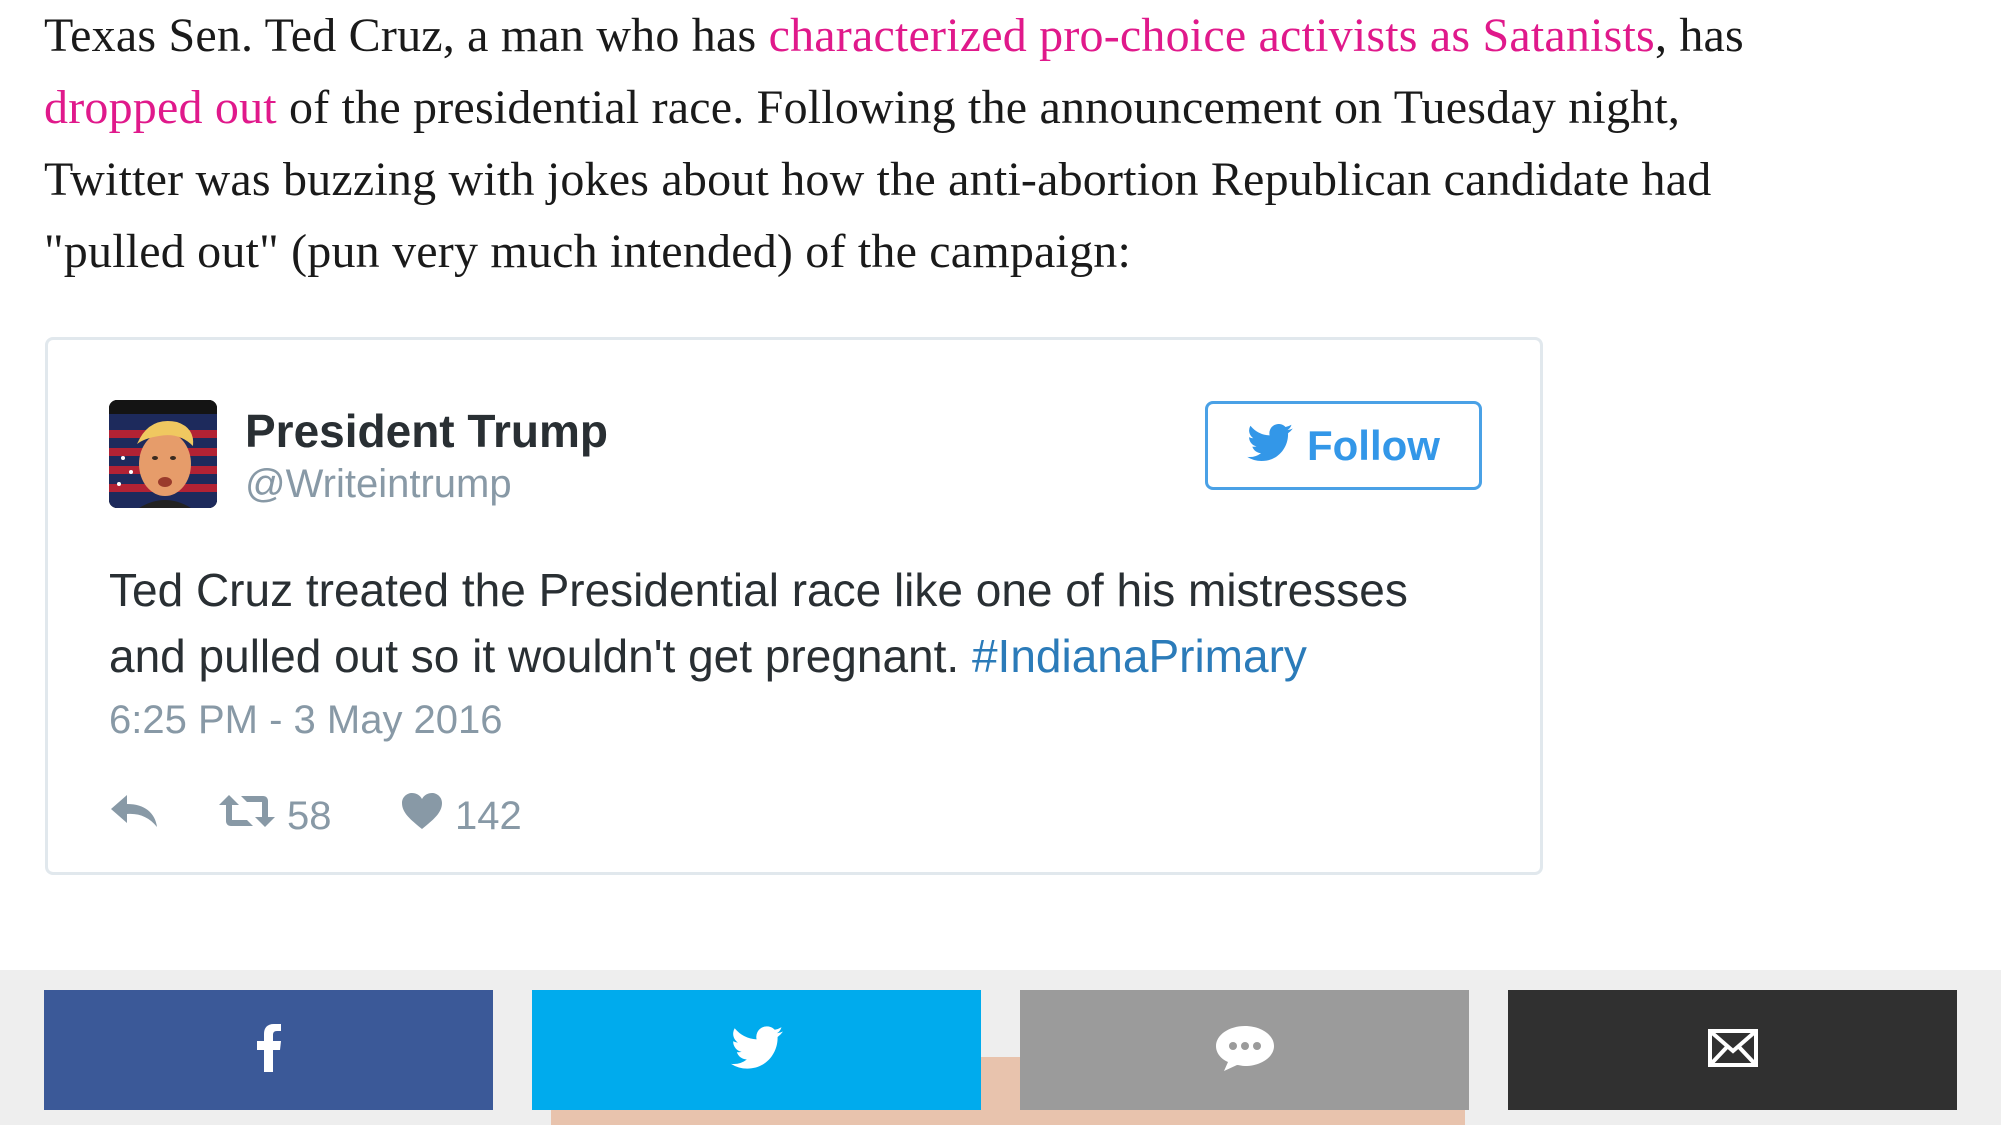 Image resolution: width=2001 pixels, height=1125 pixels. I want to click on follow-button: Follow, so click(1343, 445).